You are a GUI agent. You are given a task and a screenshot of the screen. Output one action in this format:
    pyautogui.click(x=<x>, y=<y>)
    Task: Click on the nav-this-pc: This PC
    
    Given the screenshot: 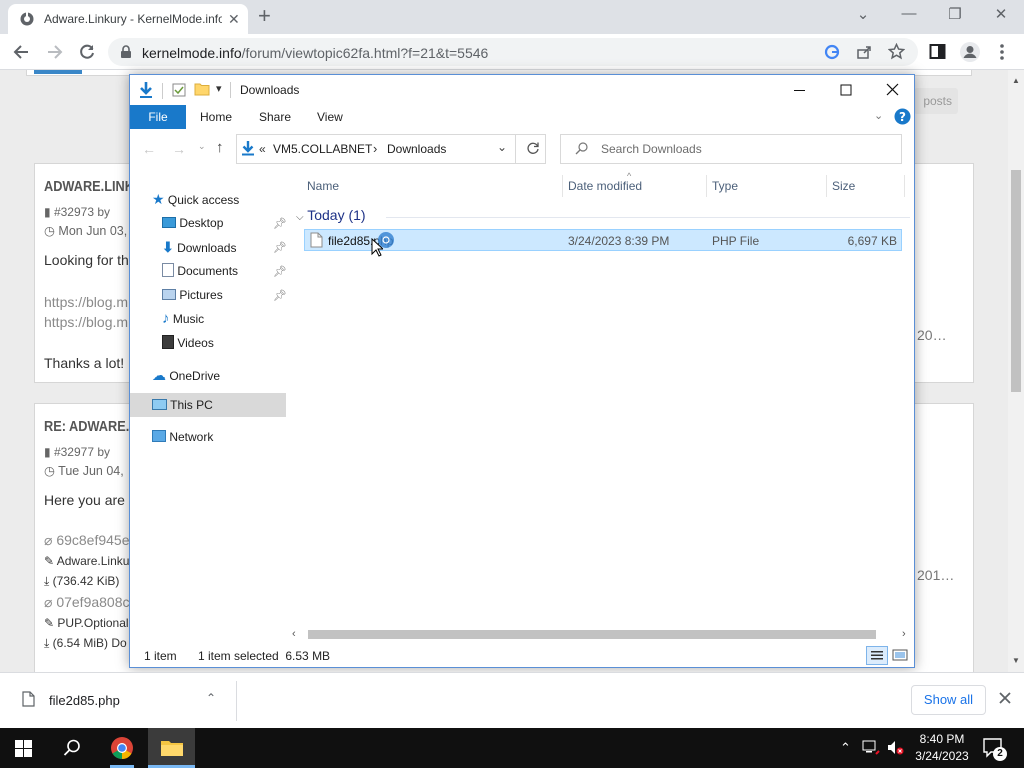 What is the action you would take?
    pyautogui.click(x=182, y=405)
    